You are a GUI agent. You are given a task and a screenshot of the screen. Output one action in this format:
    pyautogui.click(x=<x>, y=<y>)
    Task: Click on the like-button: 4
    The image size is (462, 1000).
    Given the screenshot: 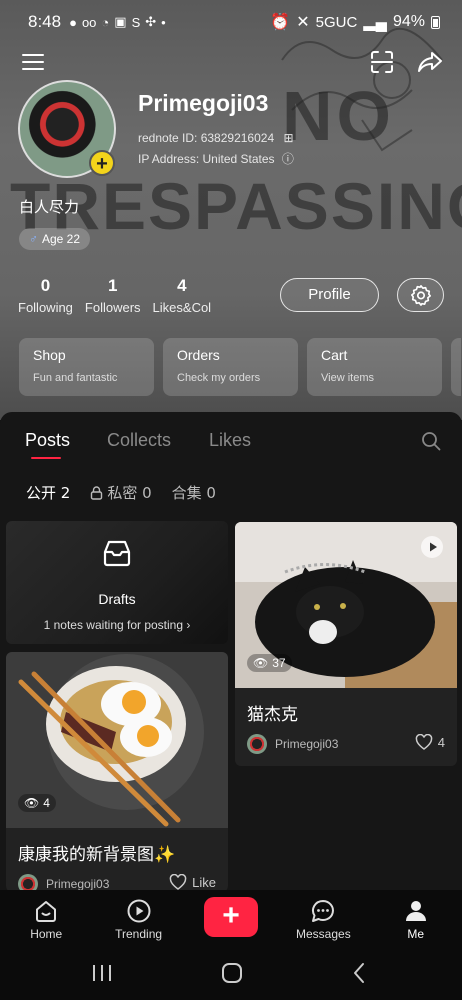 What is the action you would take?
    pyautogui.click(x=430, y=742)
    